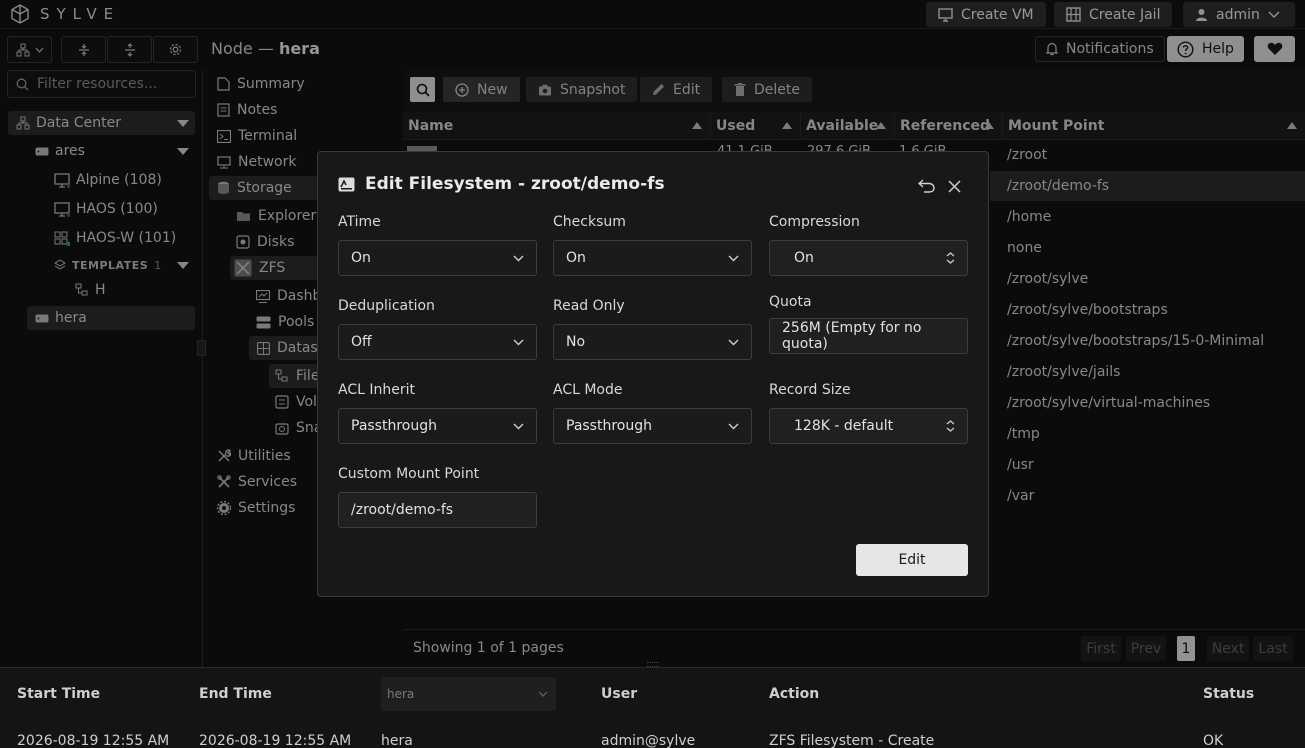 Image resolution: width=1305 pixels, height=748 pixels. I want to click on task-column-status: Status, so click(1228, 694).